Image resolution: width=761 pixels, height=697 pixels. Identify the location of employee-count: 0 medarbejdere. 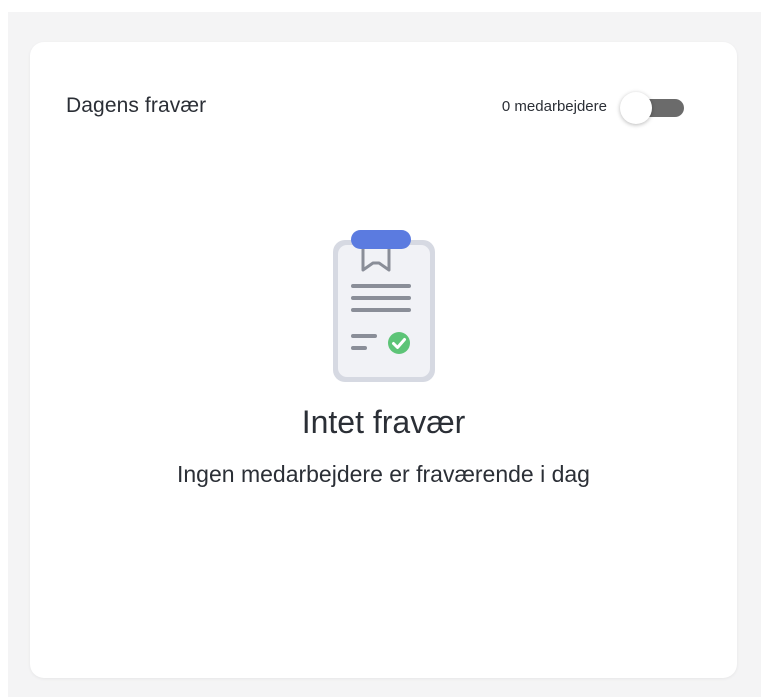
(554, 106).